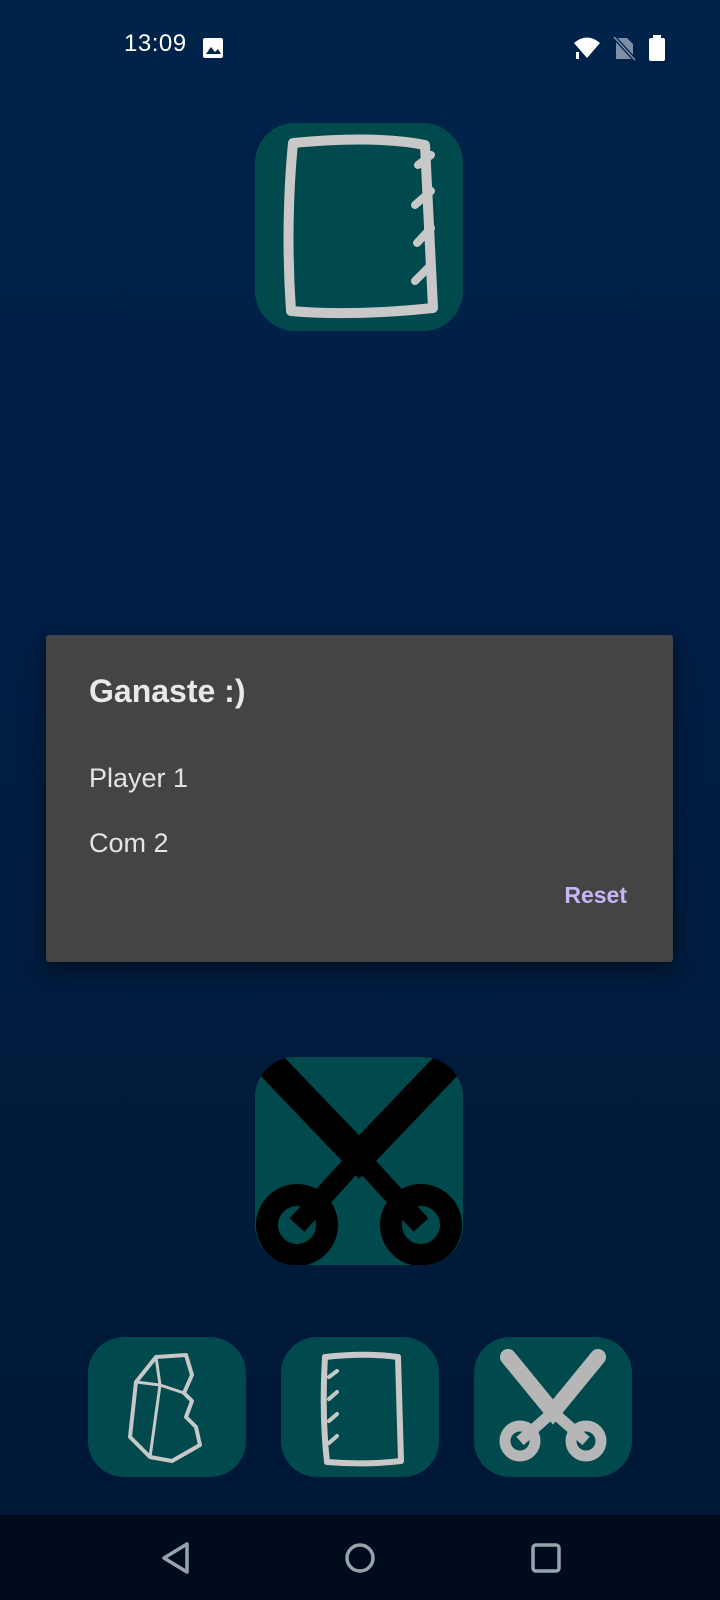  I want to click on home-icon, so click(360, 1558).